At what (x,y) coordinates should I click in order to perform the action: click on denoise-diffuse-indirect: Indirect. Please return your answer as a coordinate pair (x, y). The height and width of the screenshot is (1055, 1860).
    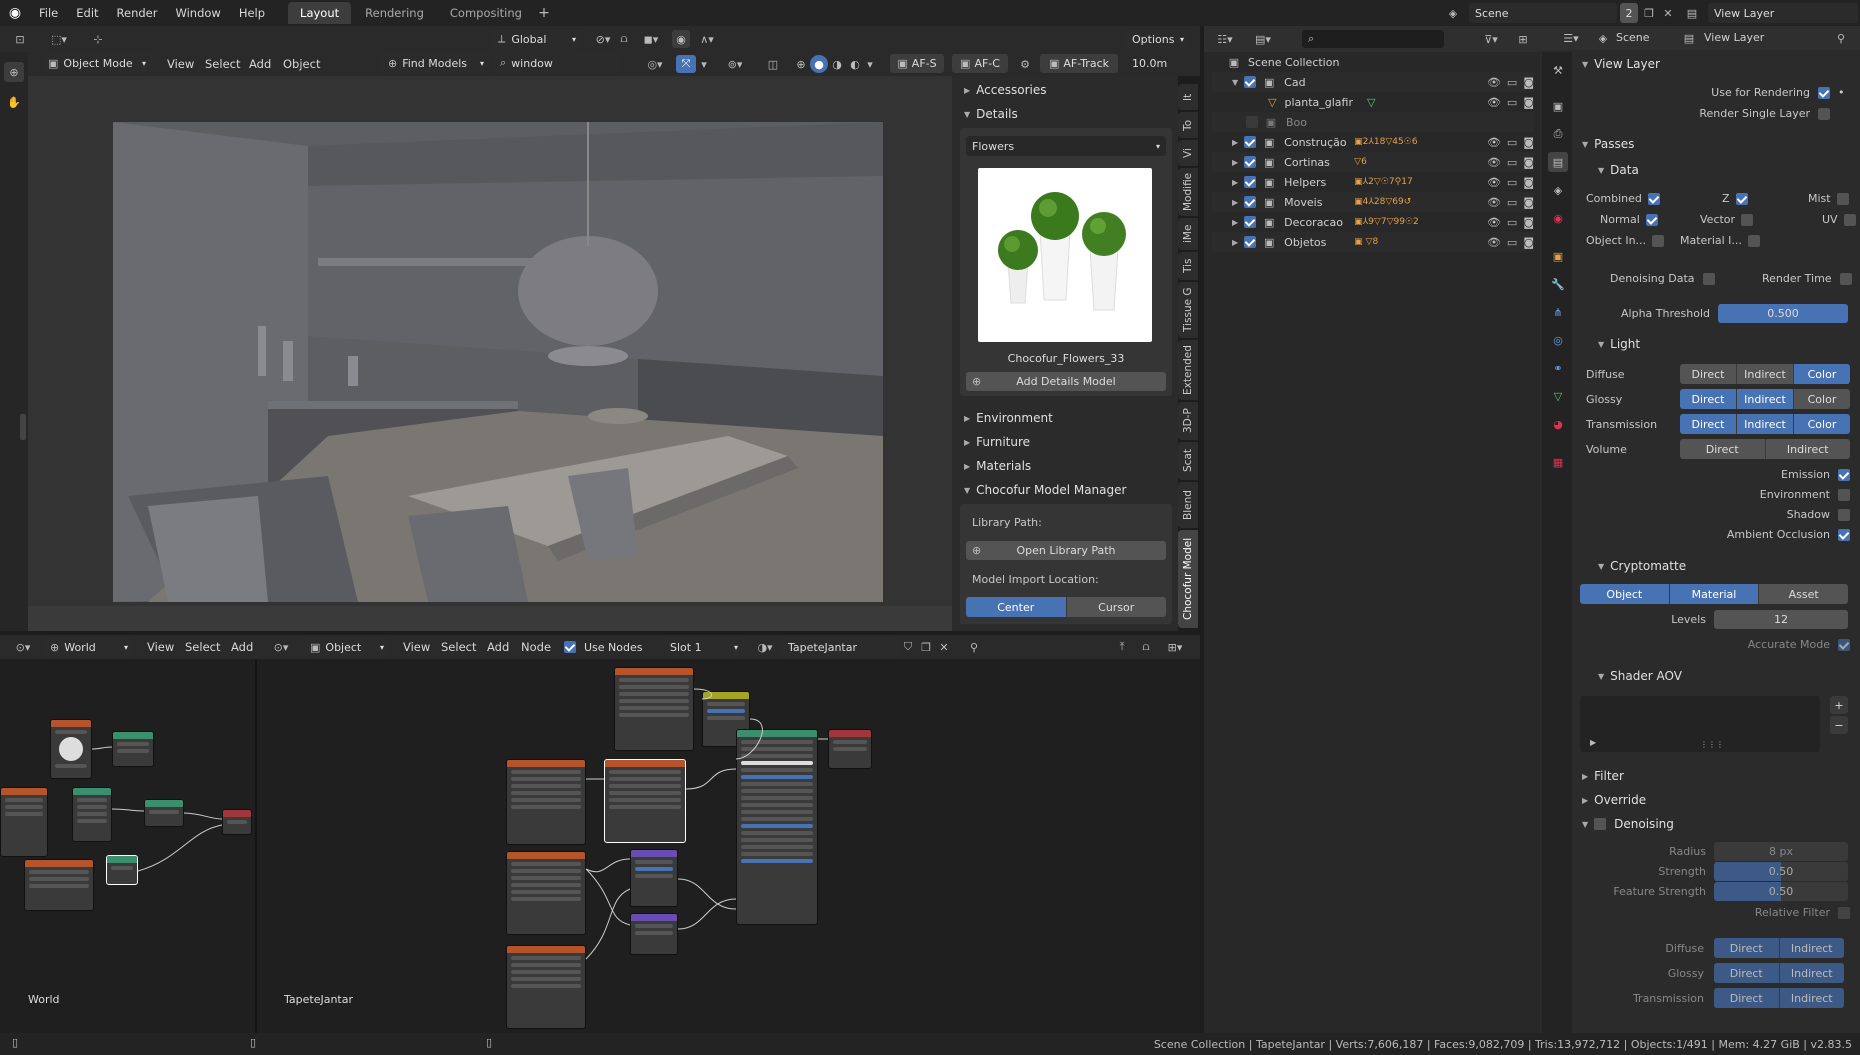
    Looking at the image, I should click on (1811, 948).